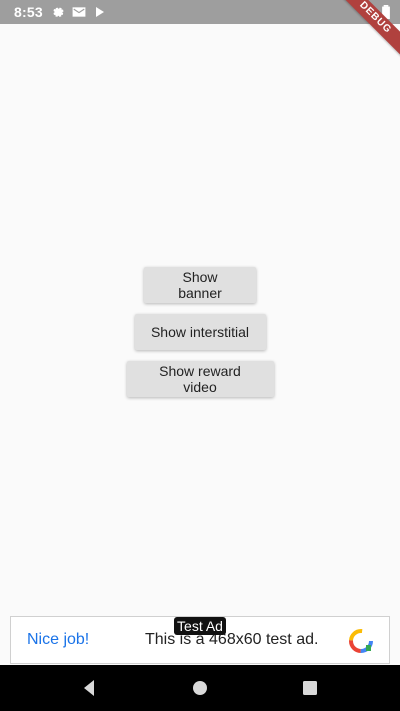 The height and width of the screenshot is (711, 400). What do you see at coordinates (200, 285) in the screenshot?
I see `show-banner-button: Show banner` at bounding box center [200, 285].